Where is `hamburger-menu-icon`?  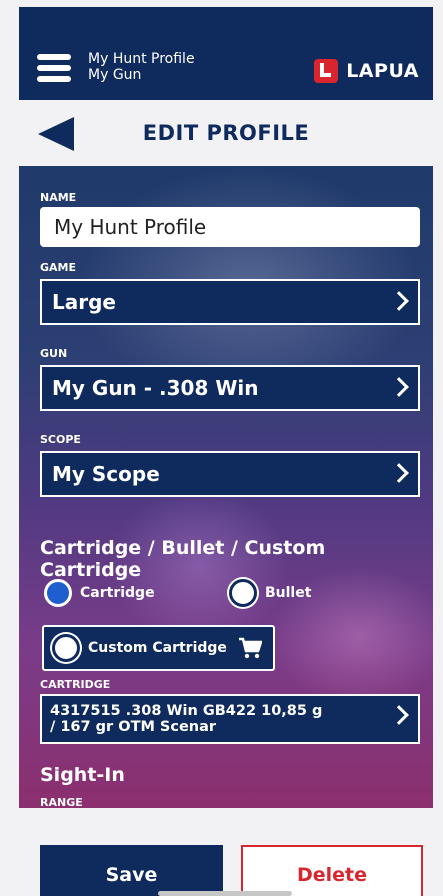 hamburger-menu-icon is located at coordinates (54, 69).